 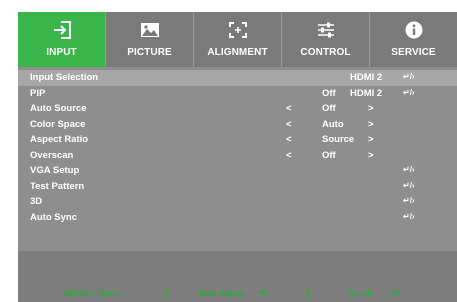 I want to click on menu-item-label: PIP, so click(x=38, y=93).